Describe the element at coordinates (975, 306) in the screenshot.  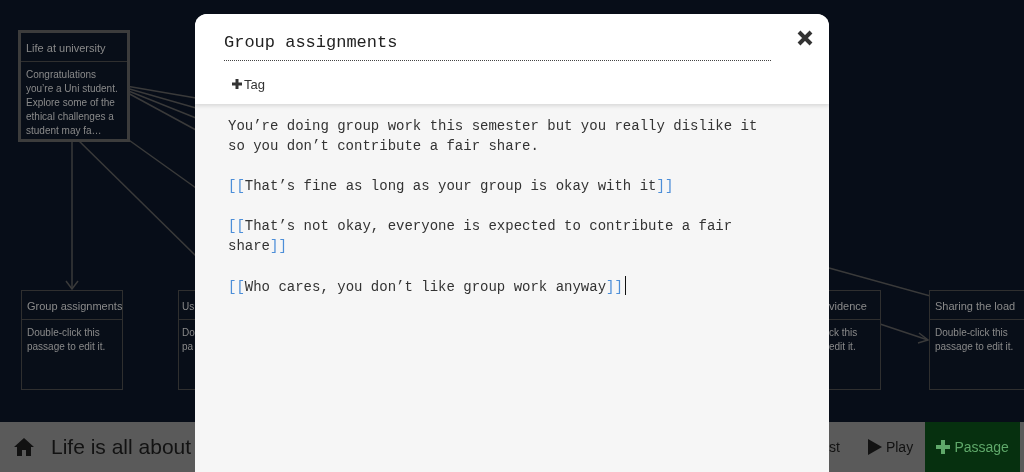
I see `passage-title: Sharing the load` at that location.